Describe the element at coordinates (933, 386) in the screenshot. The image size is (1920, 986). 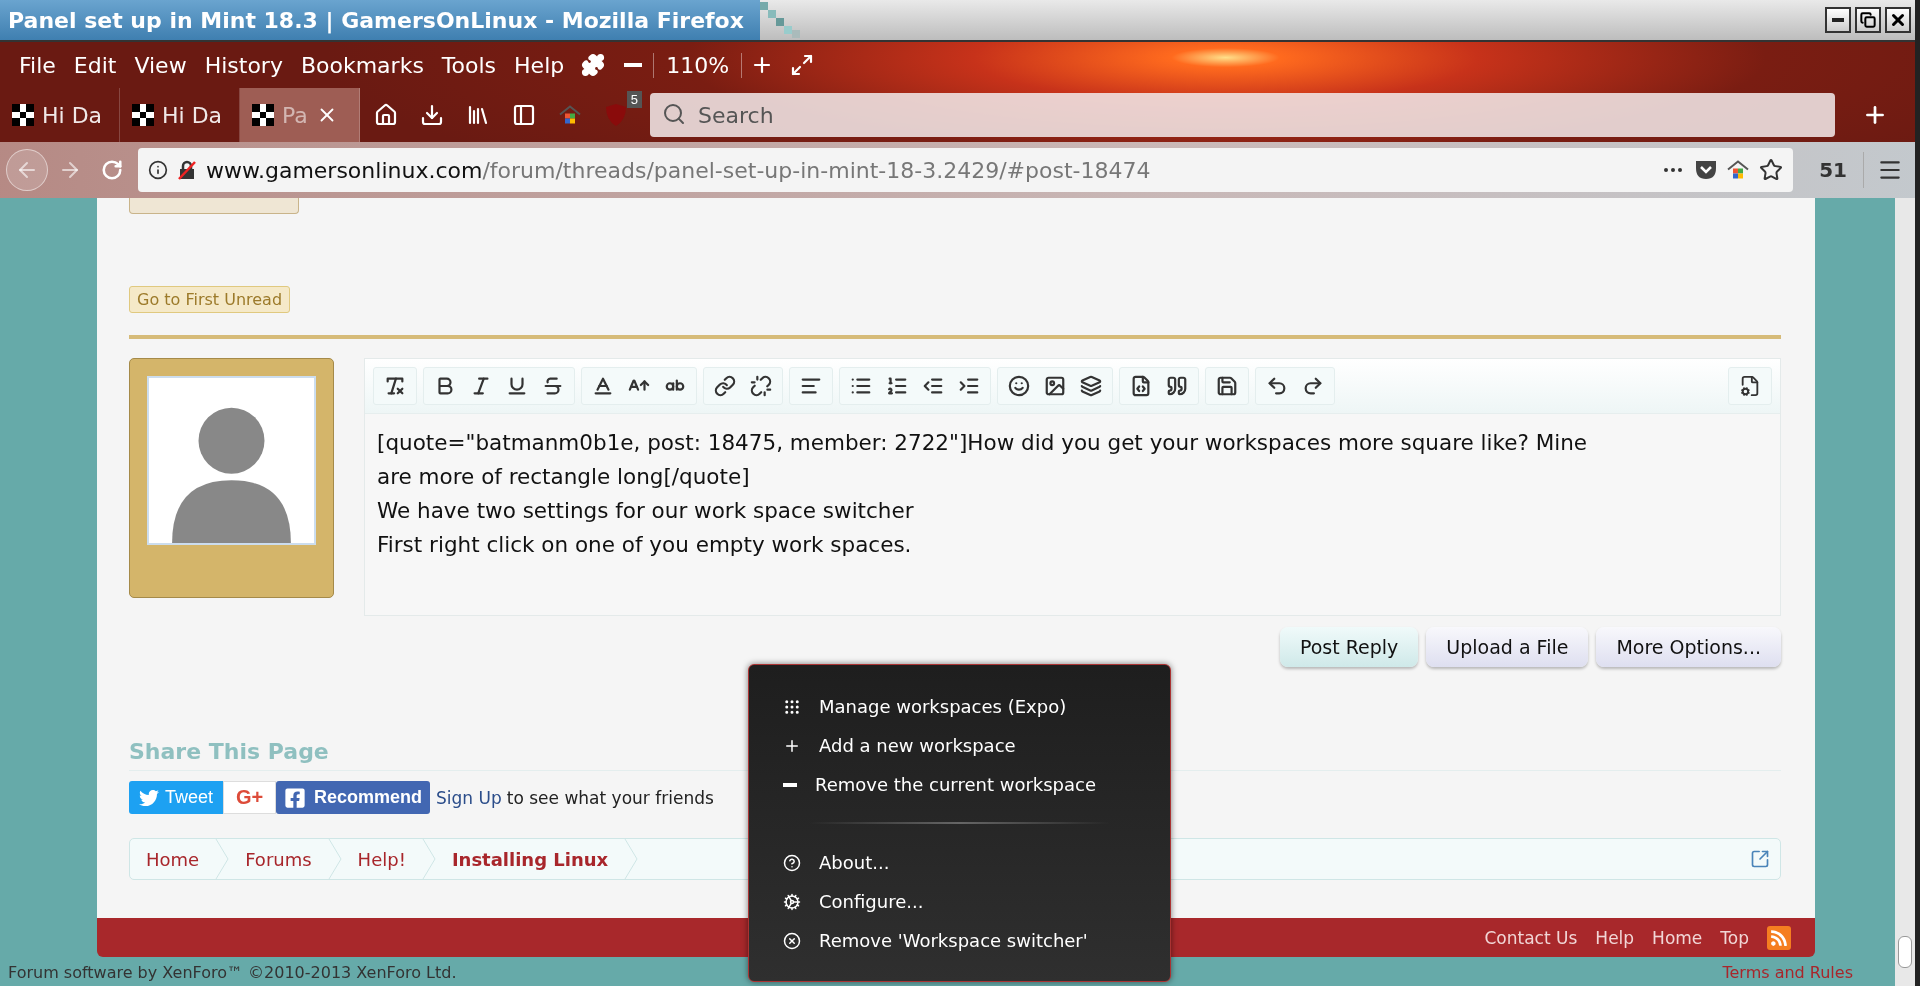
I see `outdent-icon` at that location.